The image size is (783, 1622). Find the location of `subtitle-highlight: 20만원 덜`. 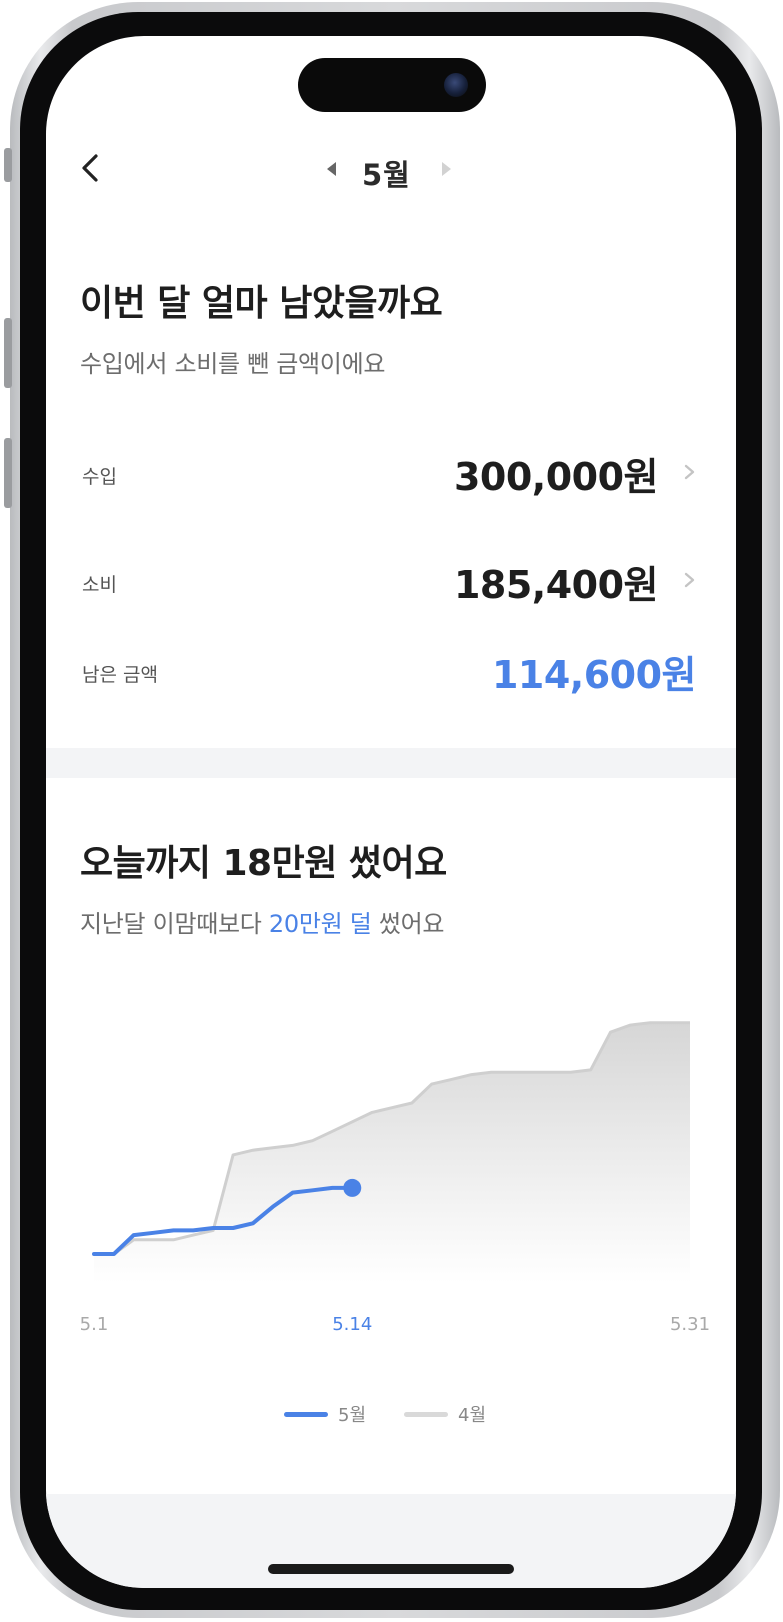

subtitle-highlight: 20만원 덜 is located at coordinates (320, 924).